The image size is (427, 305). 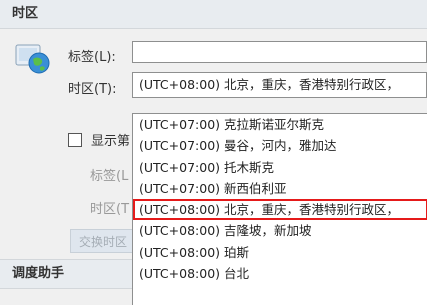 I want to click on dropdown-item: (UTC+07:00) 曼谷，河内，雅加达, so click(x=280, y=145).